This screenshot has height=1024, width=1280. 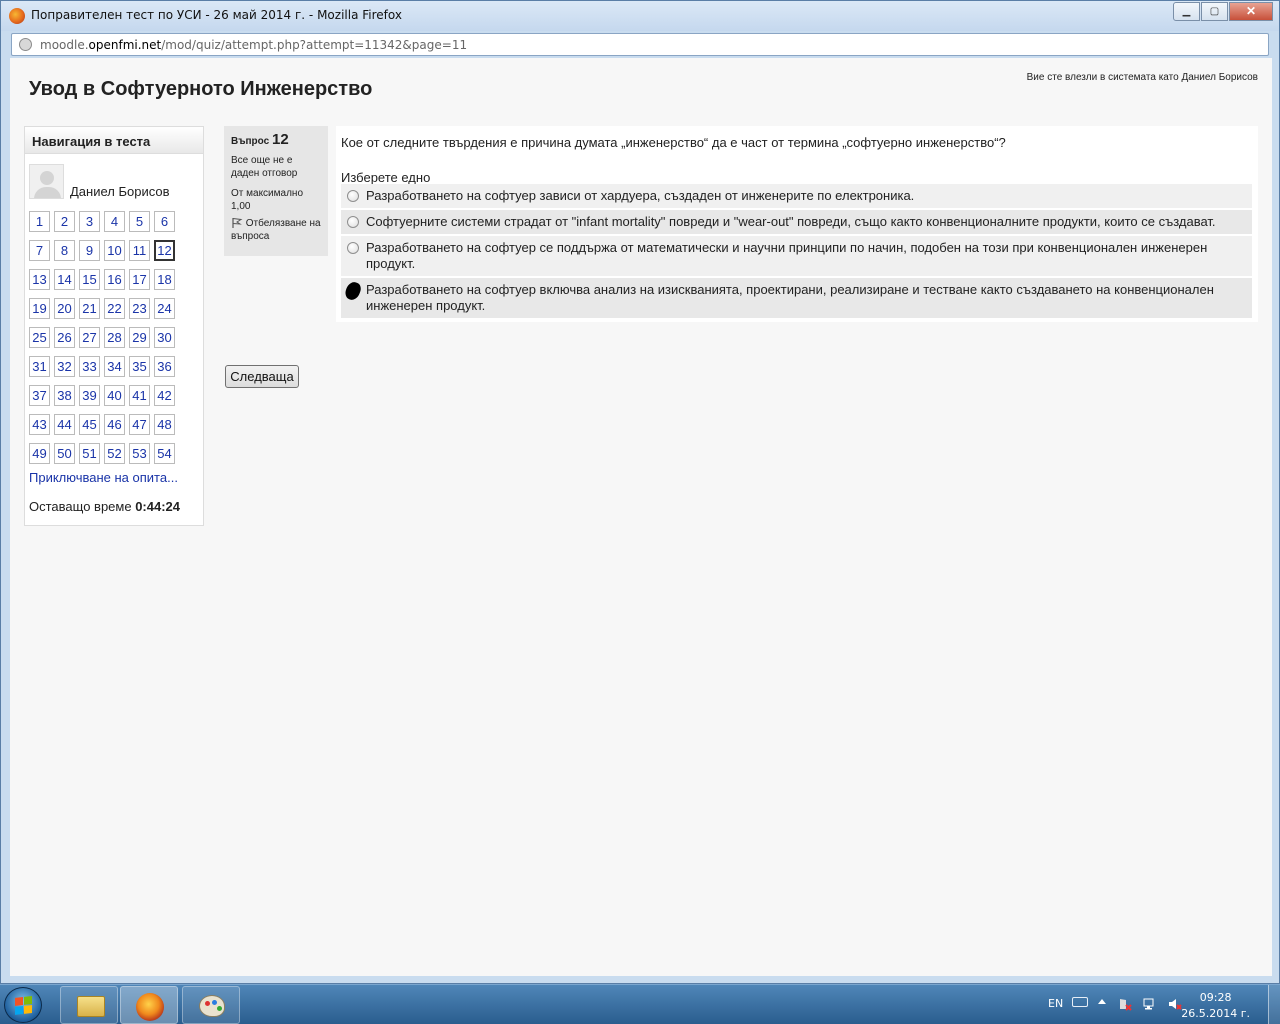 I want to click on minimize-button: ▁, so click(x=1186, y=11).